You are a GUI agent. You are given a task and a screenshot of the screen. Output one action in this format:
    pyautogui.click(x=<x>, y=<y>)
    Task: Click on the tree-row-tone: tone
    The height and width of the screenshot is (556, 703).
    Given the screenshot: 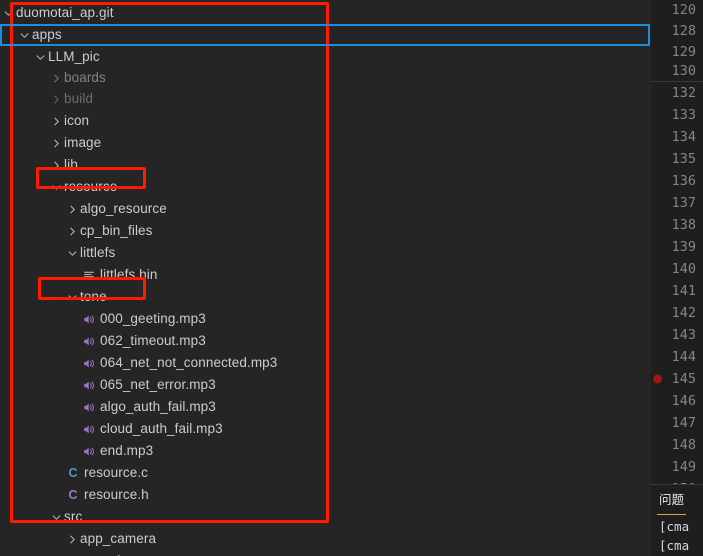 What is the action you would take?
    pyautogui.click(x=141, y=297)
    